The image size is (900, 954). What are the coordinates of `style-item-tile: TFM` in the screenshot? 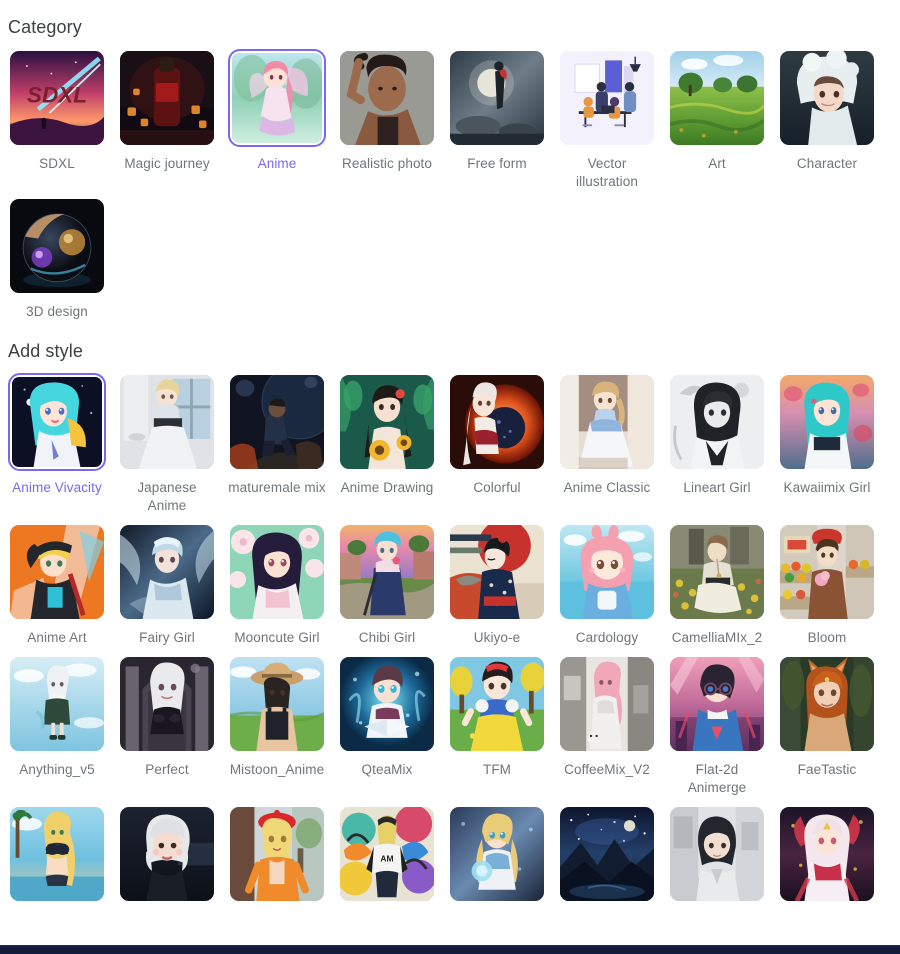 It's located at (497, 726).